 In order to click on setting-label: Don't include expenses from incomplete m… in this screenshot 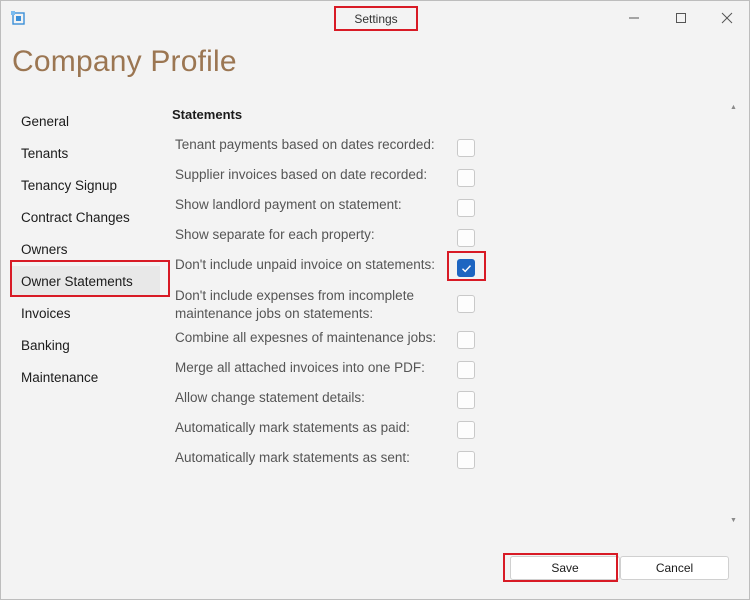, I will do `click(294, 304)`.